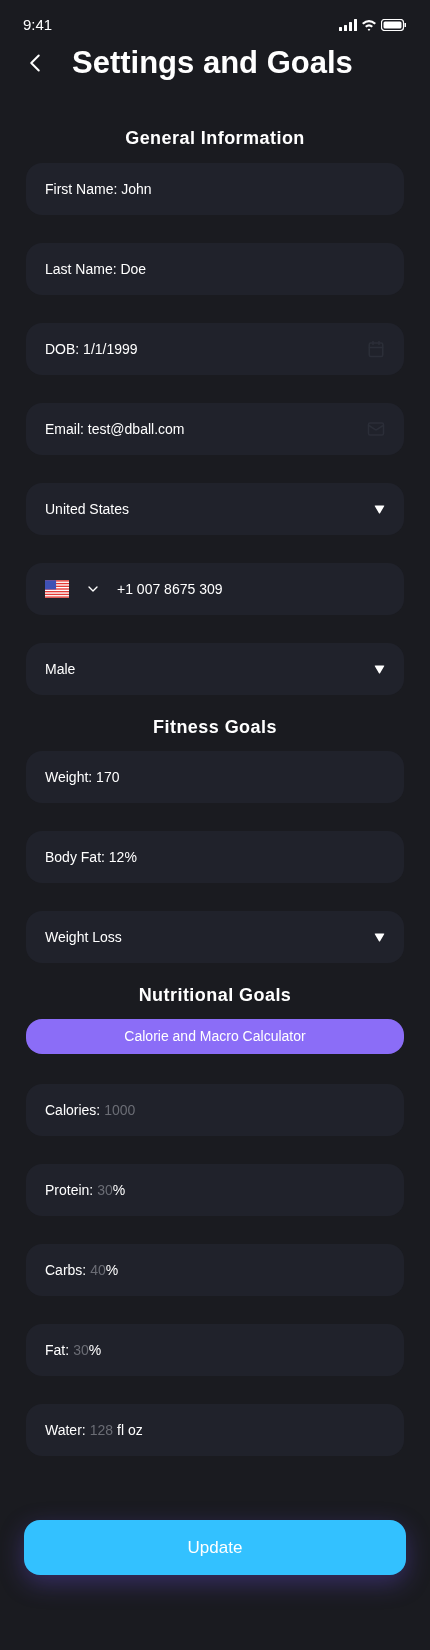  What do you see at coordinates (215, 138) in the screenshot?
I see `section-title: General Information` at bounding box center [215, 138].